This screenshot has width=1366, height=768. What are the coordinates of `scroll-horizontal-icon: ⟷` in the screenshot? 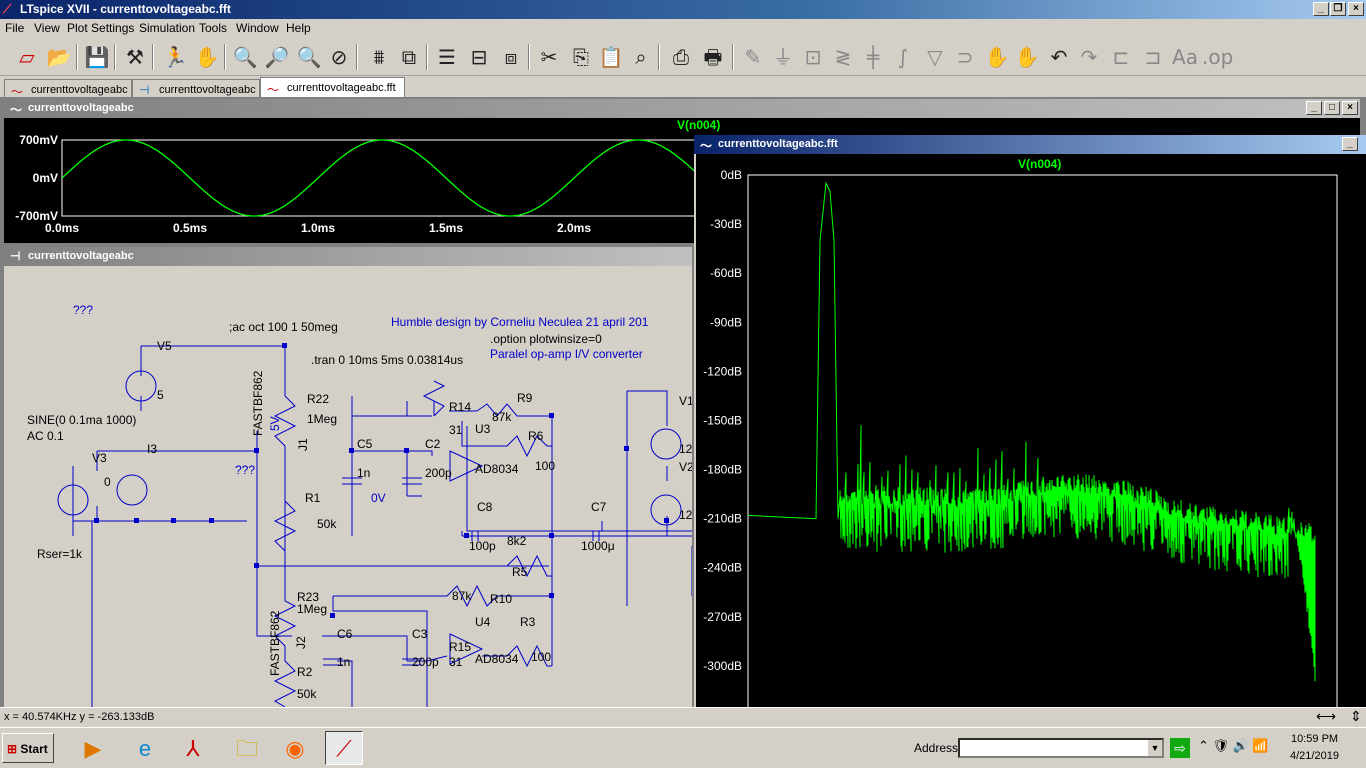 It's located at (1326, 716).